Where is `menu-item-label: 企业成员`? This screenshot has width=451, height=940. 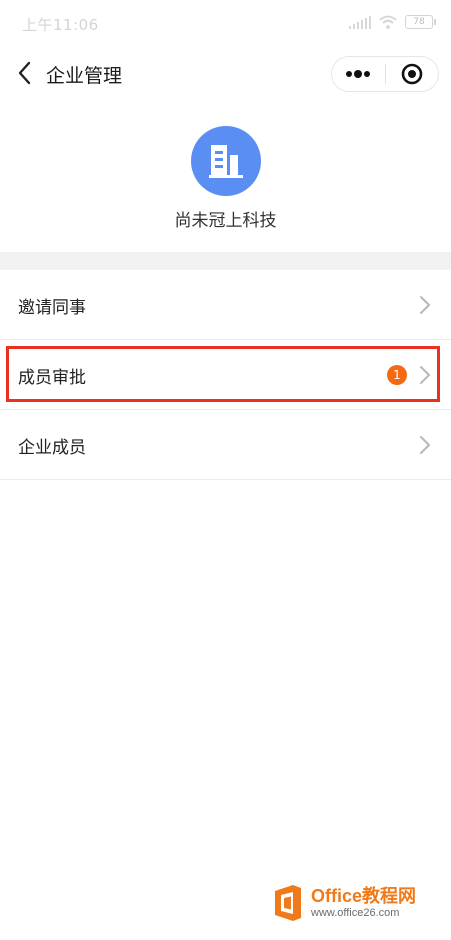 menu-item-label: 企业成员 is located at coordinates (52, 448).